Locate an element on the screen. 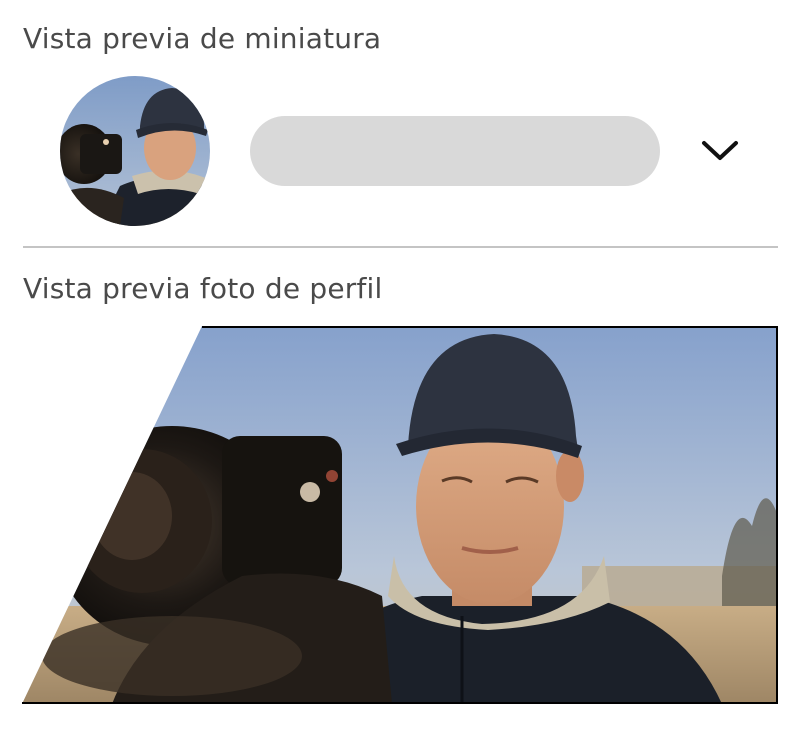  dropdown-toggle-button is located at coordinates (720, 151).